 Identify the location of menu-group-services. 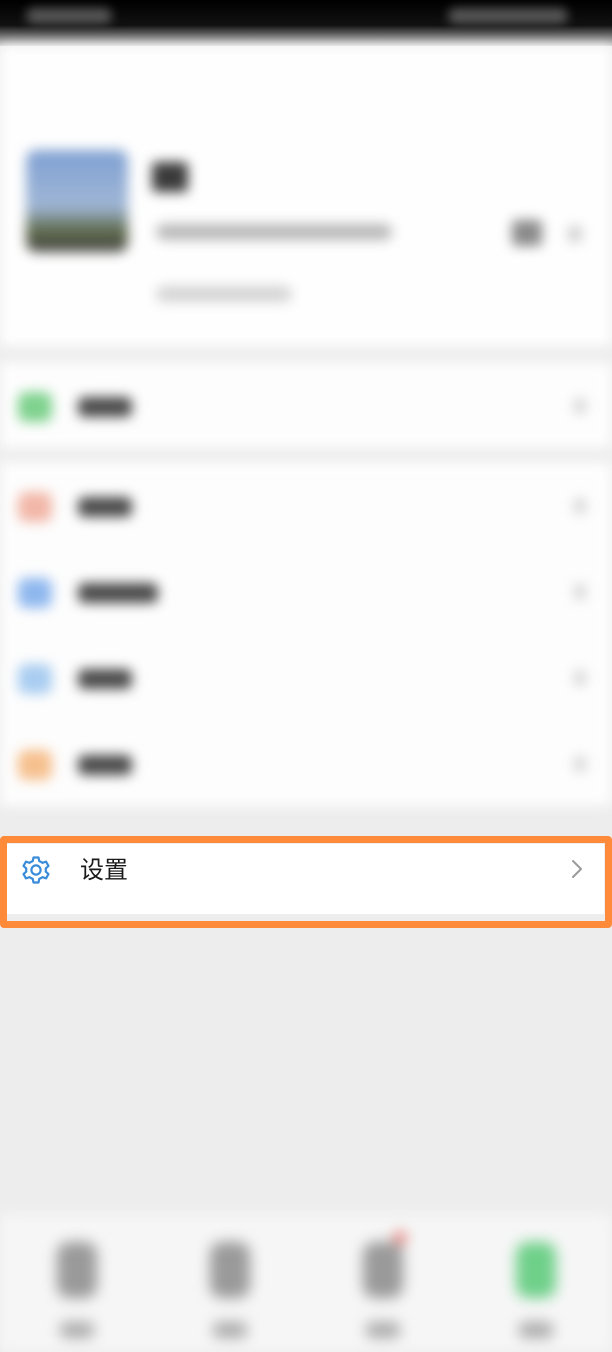
(306, 405).